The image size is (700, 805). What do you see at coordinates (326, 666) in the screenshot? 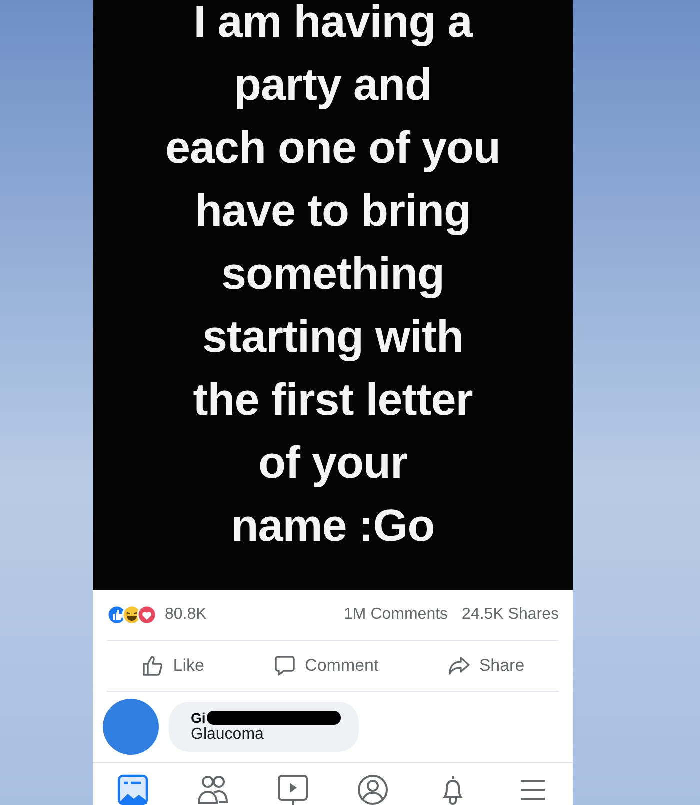
I see `comment-button: Comment` at bounding box center [326, 666].